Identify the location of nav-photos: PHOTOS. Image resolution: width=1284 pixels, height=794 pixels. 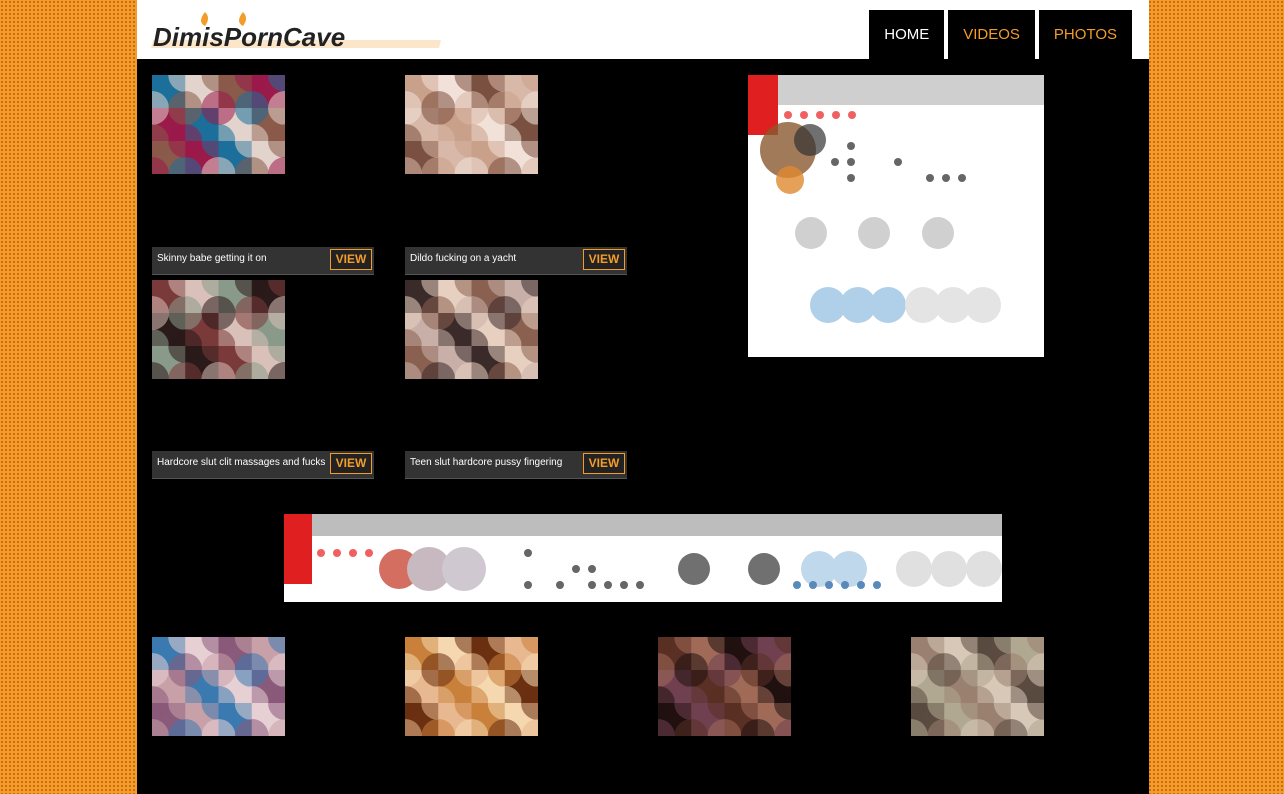
(1085, 34).